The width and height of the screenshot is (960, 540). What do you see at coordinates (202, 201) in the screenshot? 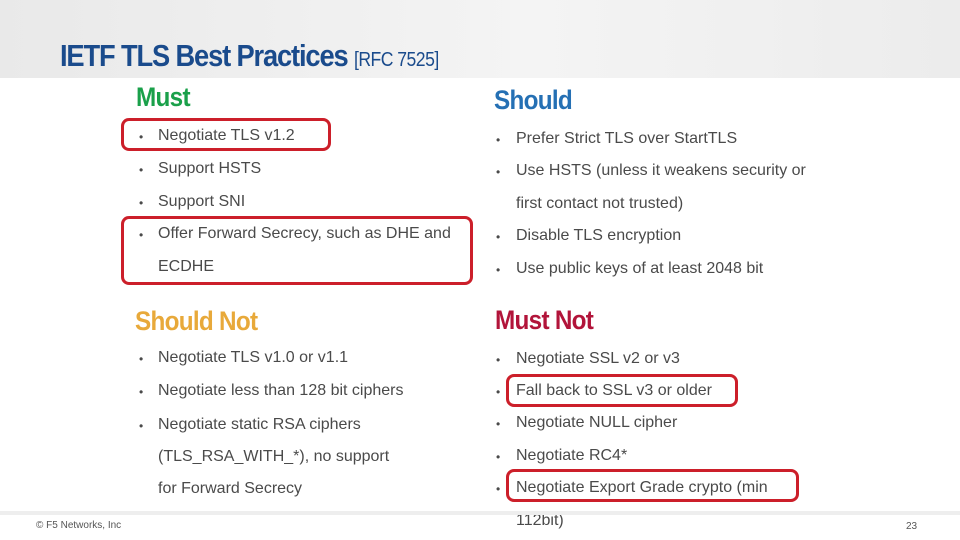
I see `must-item: Support SNI` at bounding box center [202, 201].